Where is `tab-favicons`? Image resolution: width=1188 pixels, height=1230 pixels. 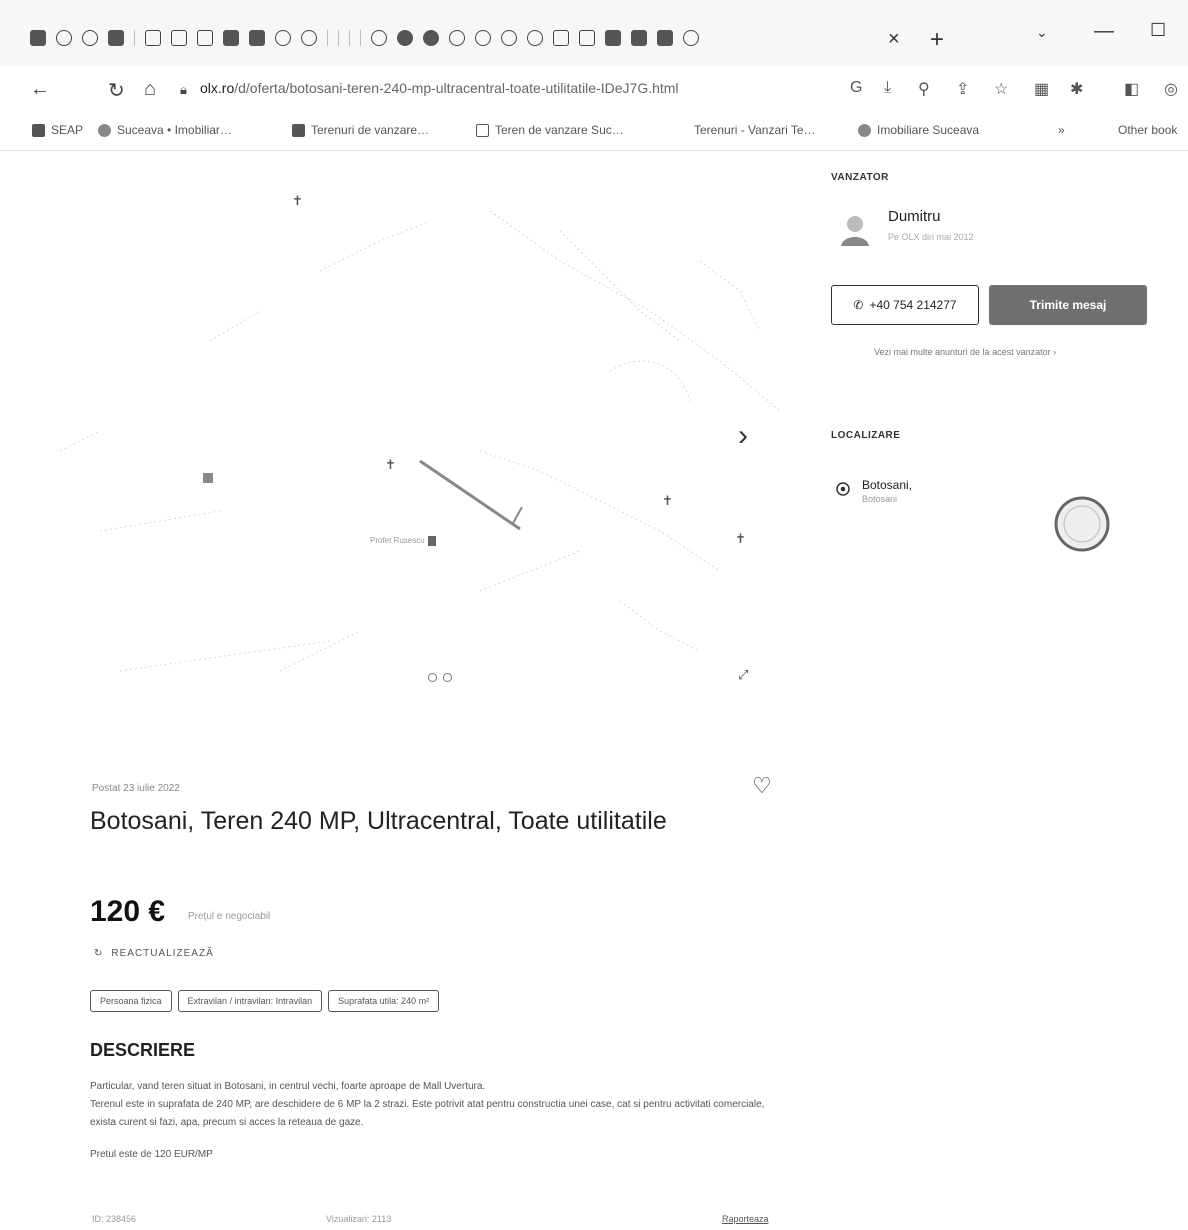 tab-favicons is located at coordinates (364, 38).